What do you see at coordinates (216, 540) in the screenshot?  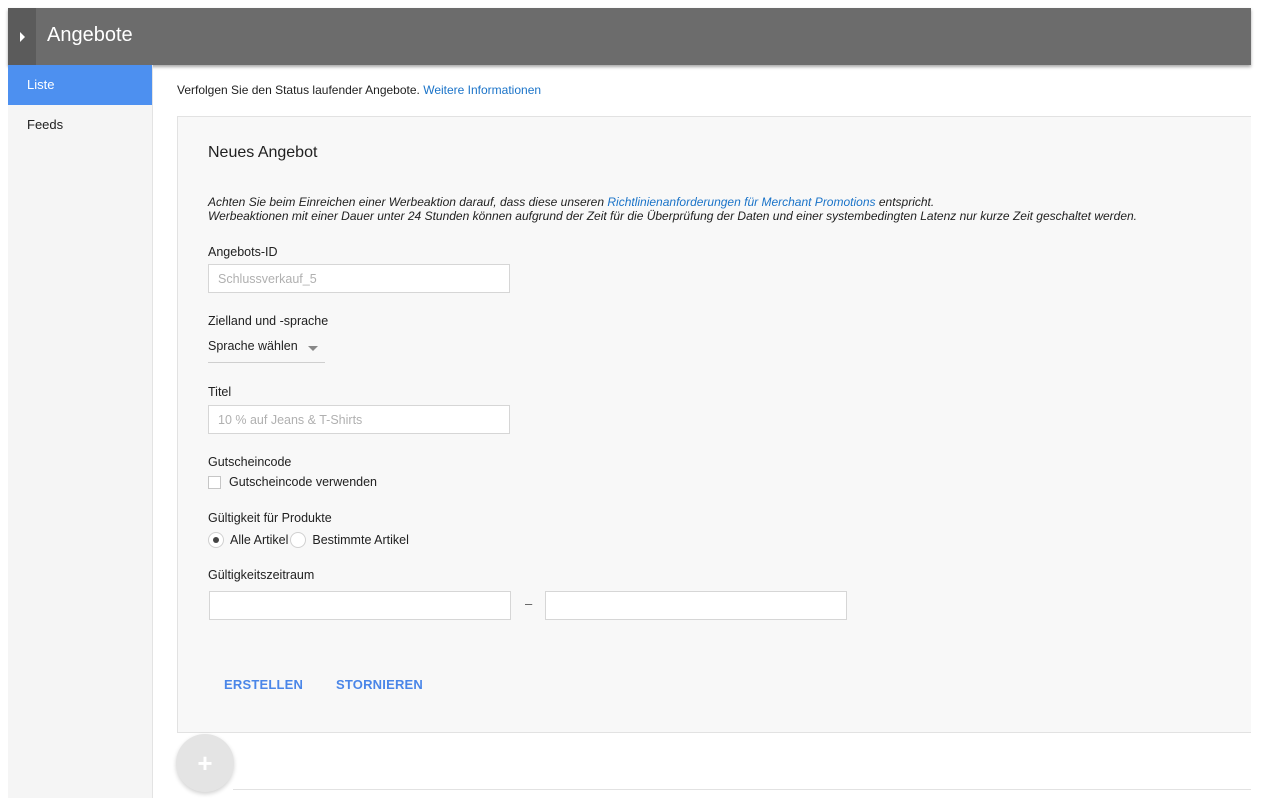 I see `radio-all-items` at bounding box center [216, 540].